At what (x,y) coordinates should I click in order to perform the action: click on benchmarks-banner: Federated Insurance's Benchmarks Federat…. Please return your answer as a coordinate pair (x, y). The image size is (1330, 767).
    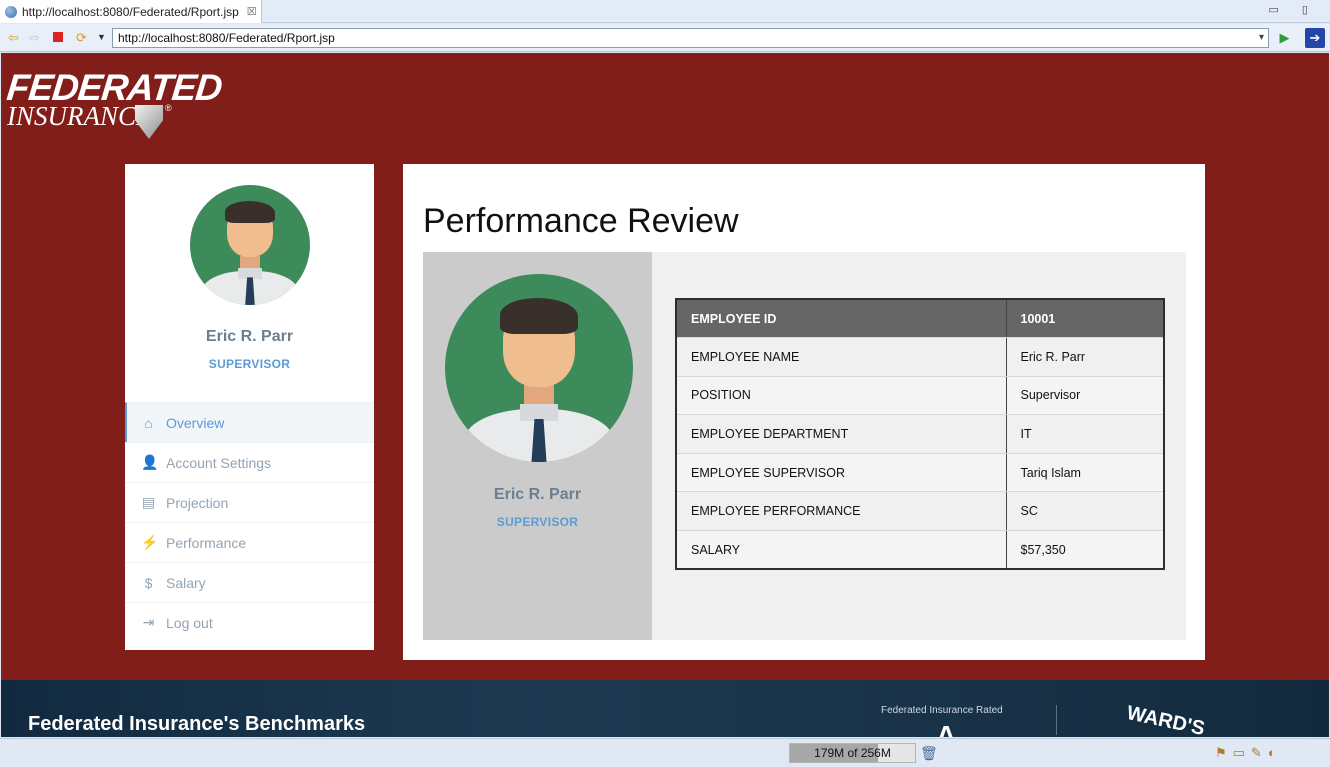
    Looking at the image, I should click on (665, 708).